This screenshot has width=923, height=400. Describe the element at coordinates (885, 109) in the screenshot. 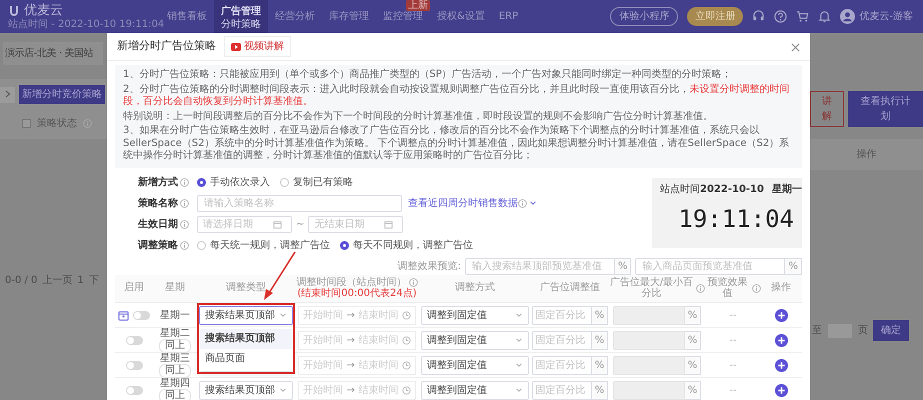

I see `view-plan-button: 查看执行计划` at that location.